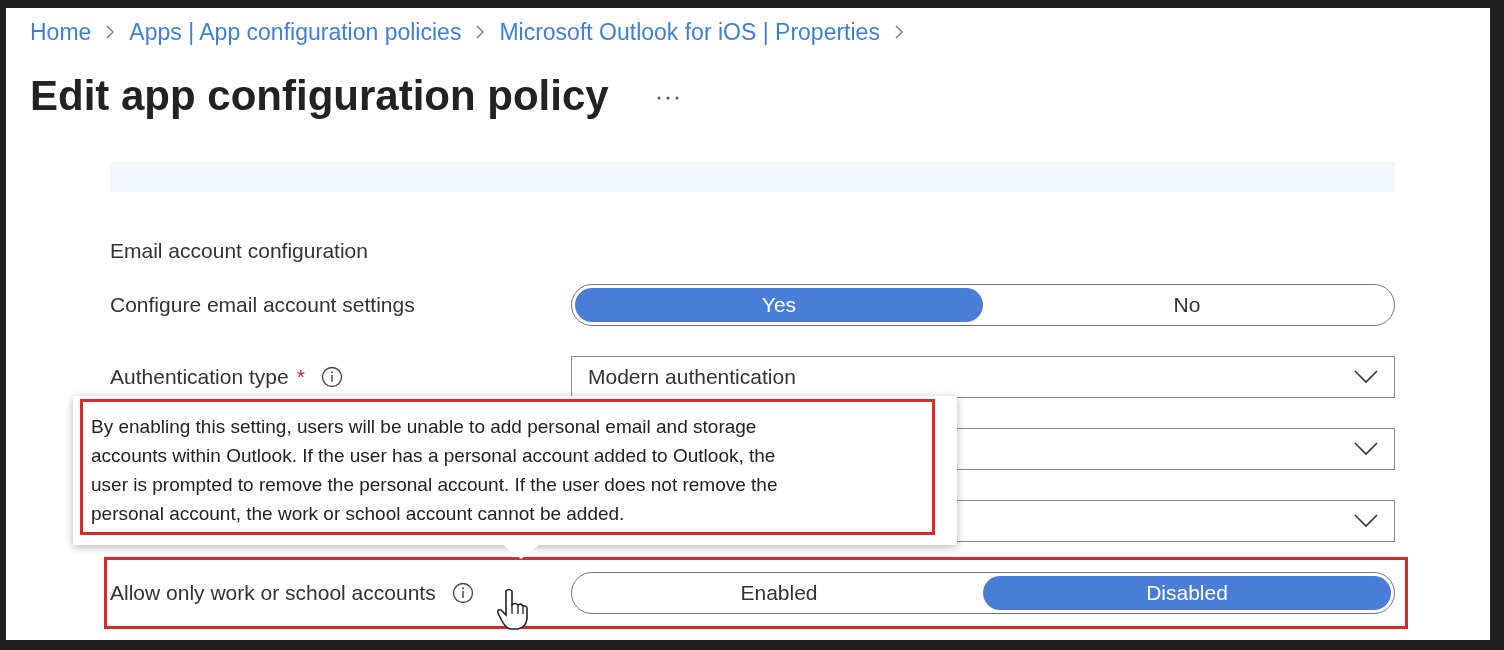 The height and width of the screenshot is (650, 1504). What do you see at coordinates (779, 593) in the screenshot?
I see `toggle-option: Enabled` at bounding box center [779, 593].